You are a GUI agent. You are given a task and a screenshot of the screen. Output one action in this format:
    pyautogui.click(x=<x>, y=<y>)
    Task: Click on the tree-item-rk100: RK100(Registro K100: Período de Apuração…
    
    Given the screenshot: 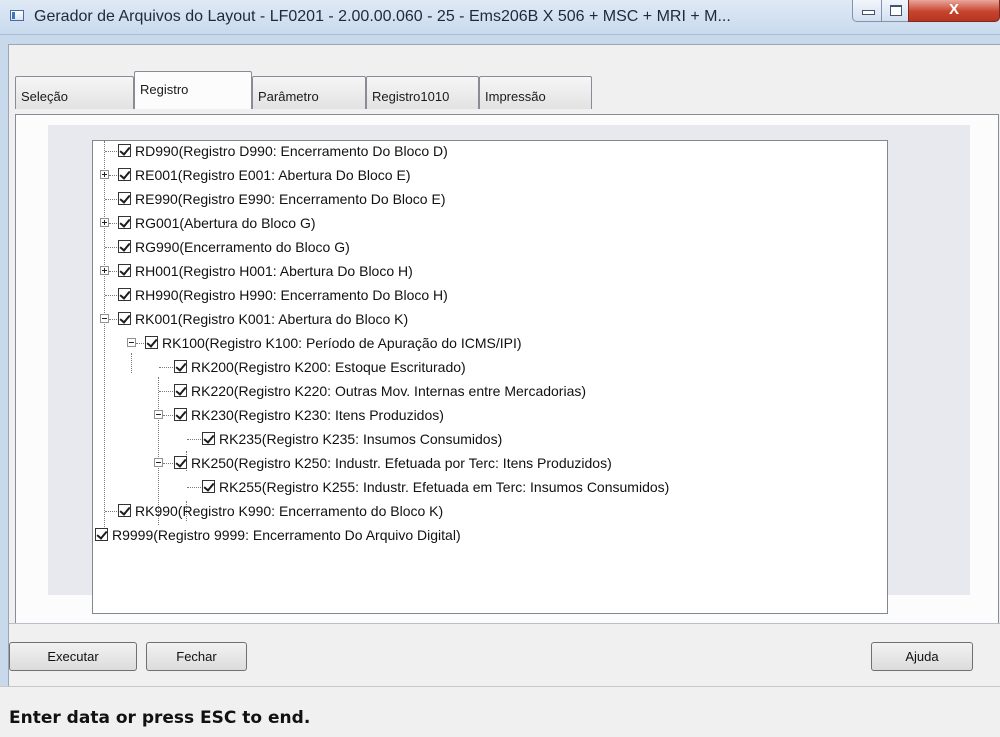 What is the action you would take?
    pyautogui.click(x=473, y=344)
    